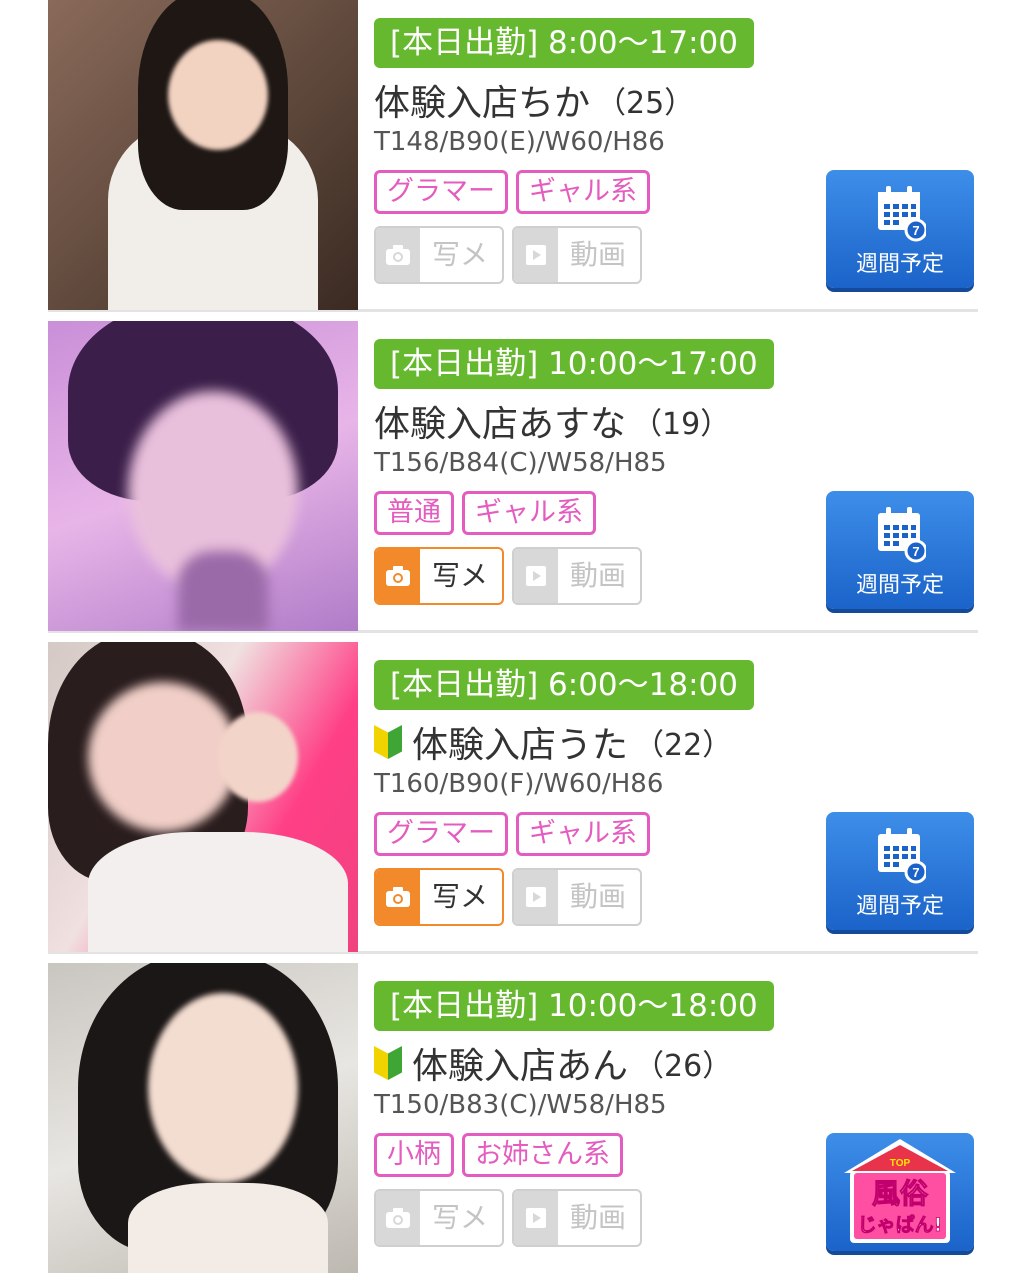 The image size is (1024, 1275). I want to click on cast-specs: T160/B90(F)/W60/H86, so click(519, 784).